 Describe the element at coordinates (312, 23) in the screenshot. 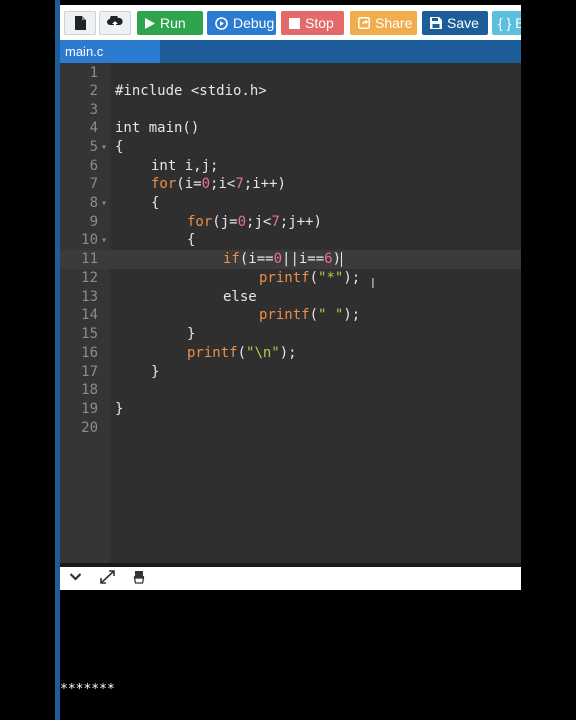

I see `stop-button: Stop` at that location.